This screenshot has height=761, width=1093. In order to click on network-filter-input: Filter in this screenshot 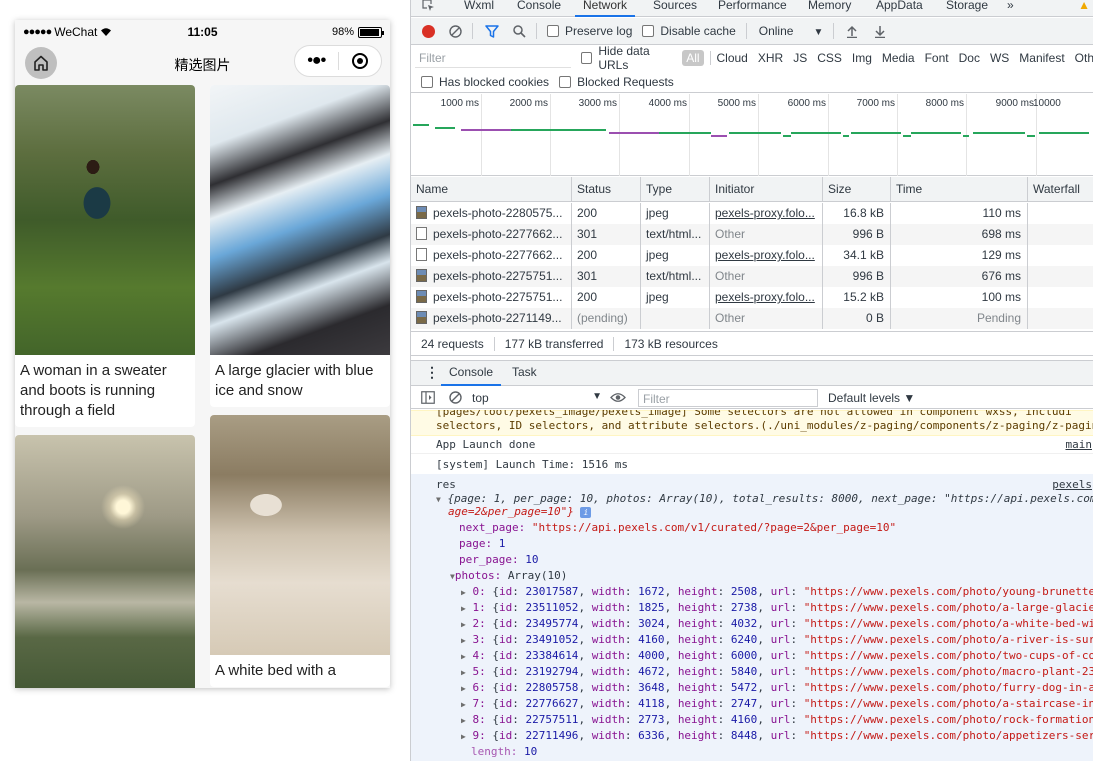, I will do `click(493, 58)`.